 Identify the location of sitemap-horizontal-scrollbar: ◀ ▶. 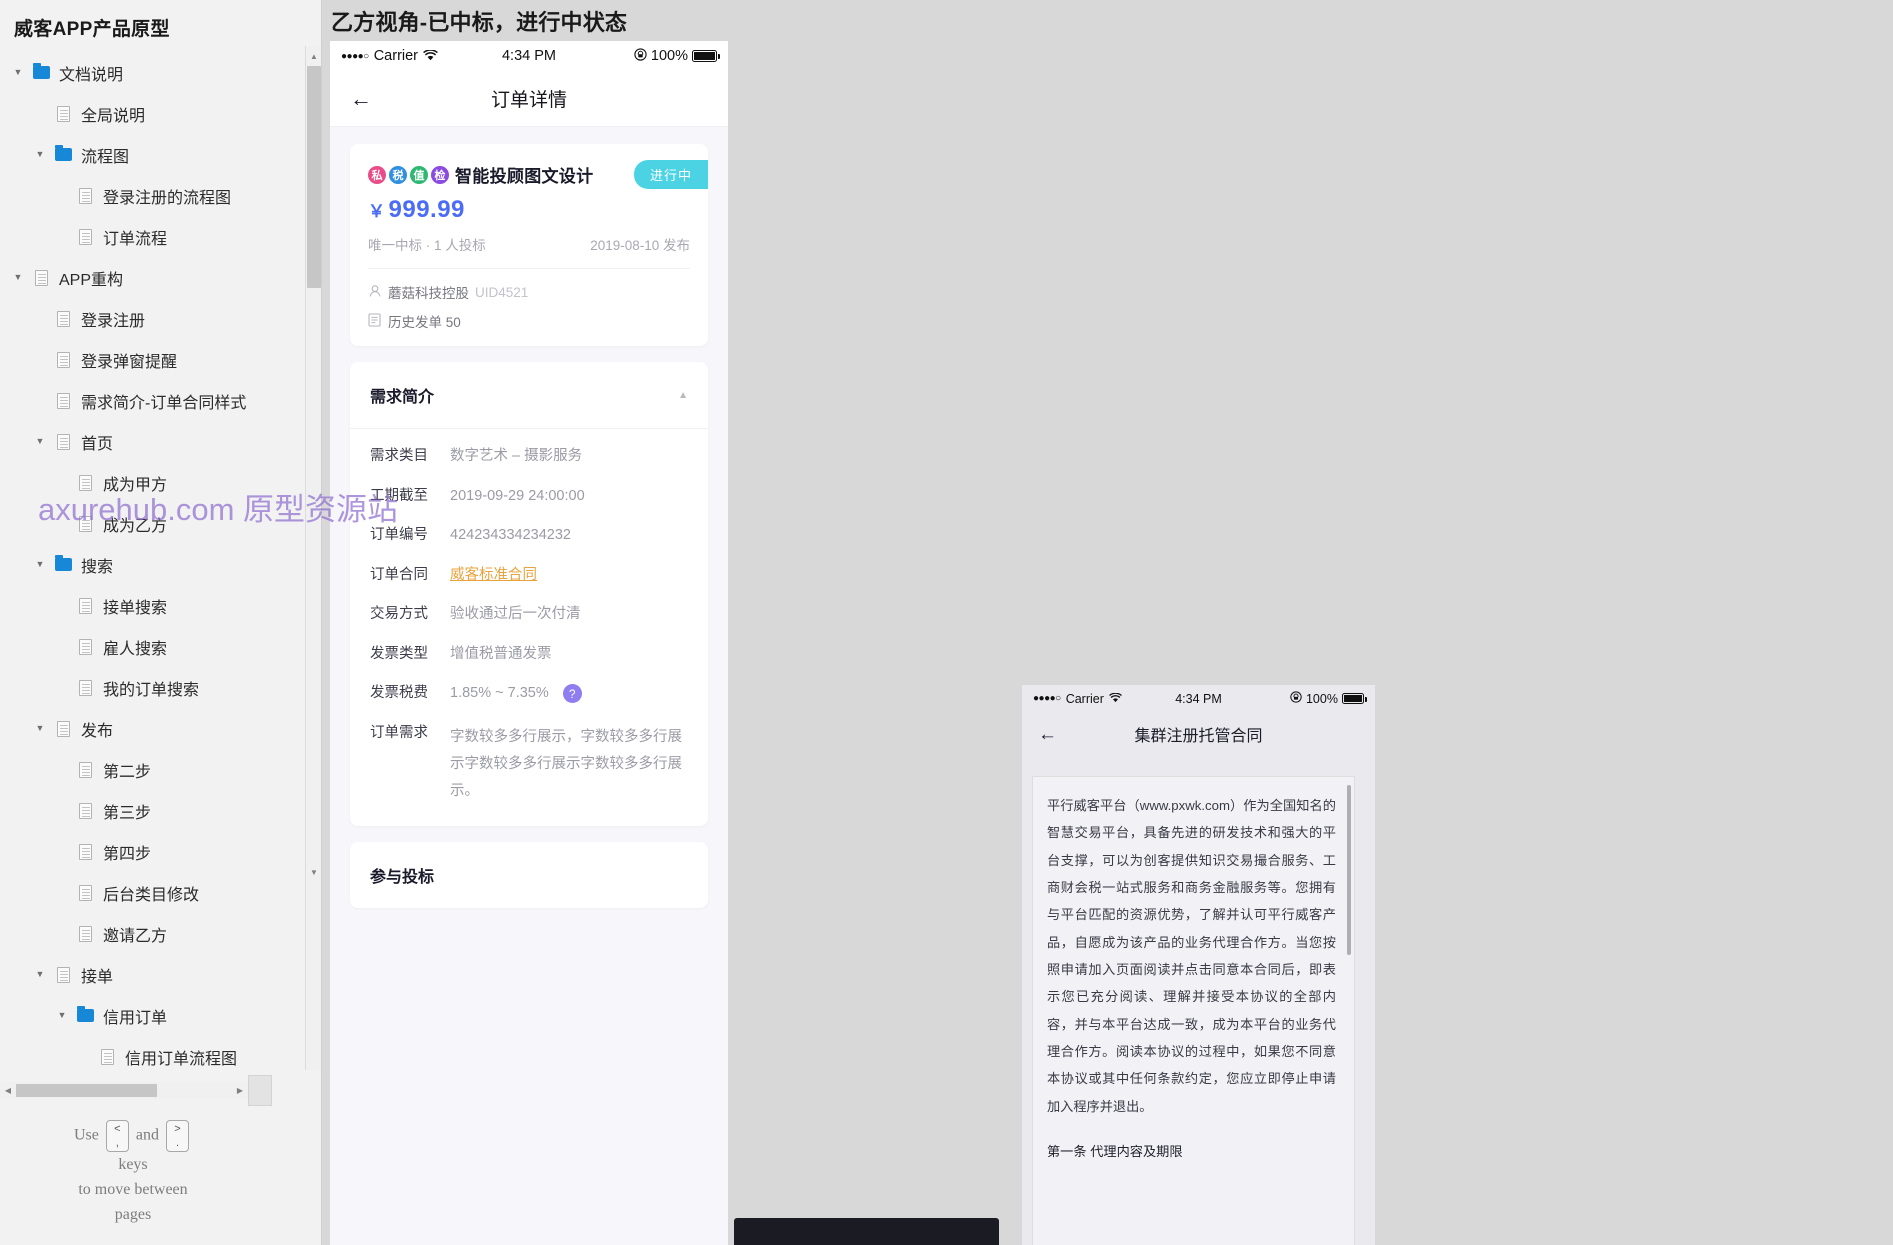
(124, 1090).